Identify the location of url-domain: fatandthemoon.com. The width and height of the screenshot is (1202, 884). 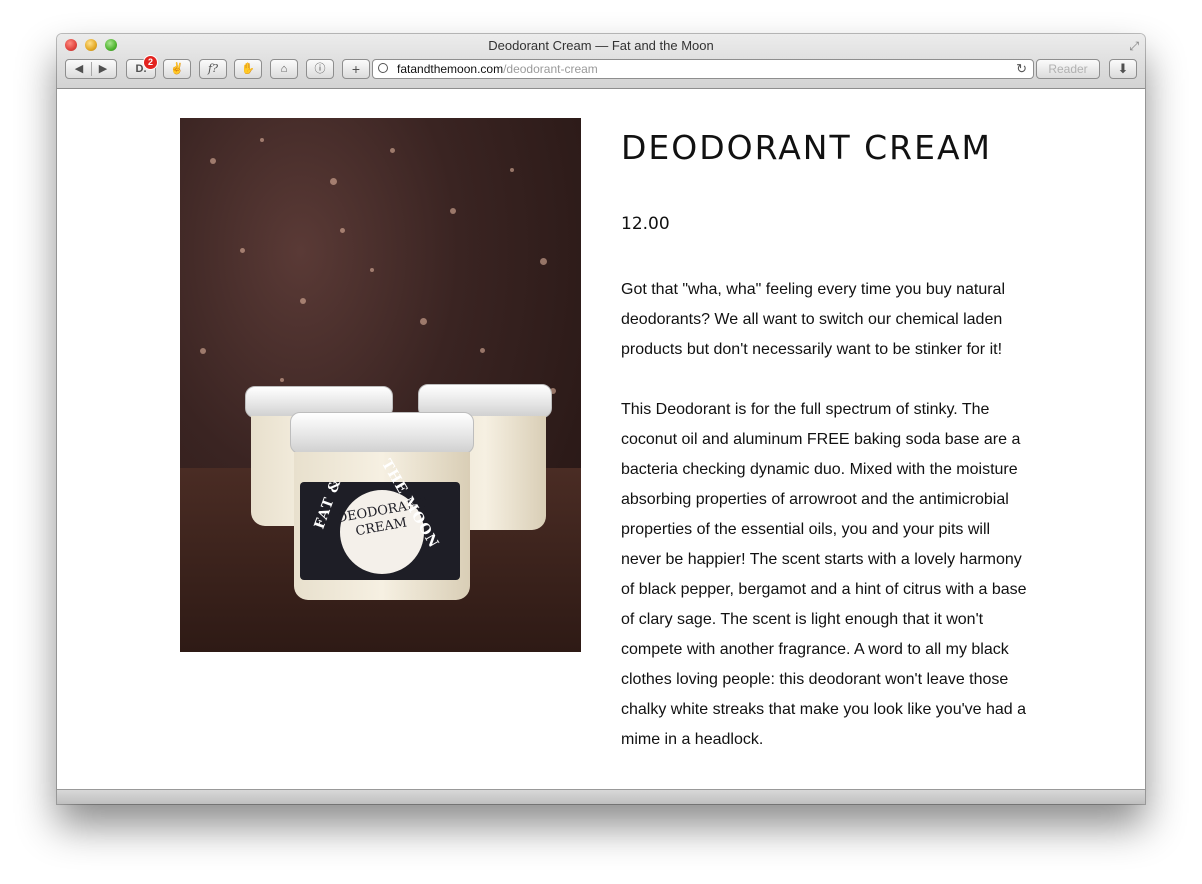
(450, 69).